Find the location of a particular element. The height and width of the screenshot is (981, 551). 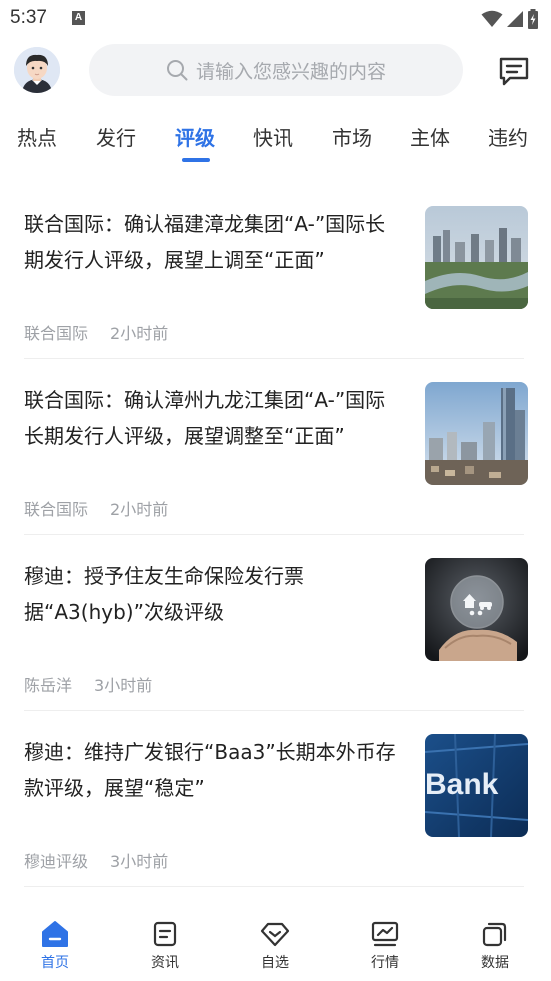

category-tabs: 热点 发行 评级 快讯 市场 主体 违约 is located at coordinates (275, 142).